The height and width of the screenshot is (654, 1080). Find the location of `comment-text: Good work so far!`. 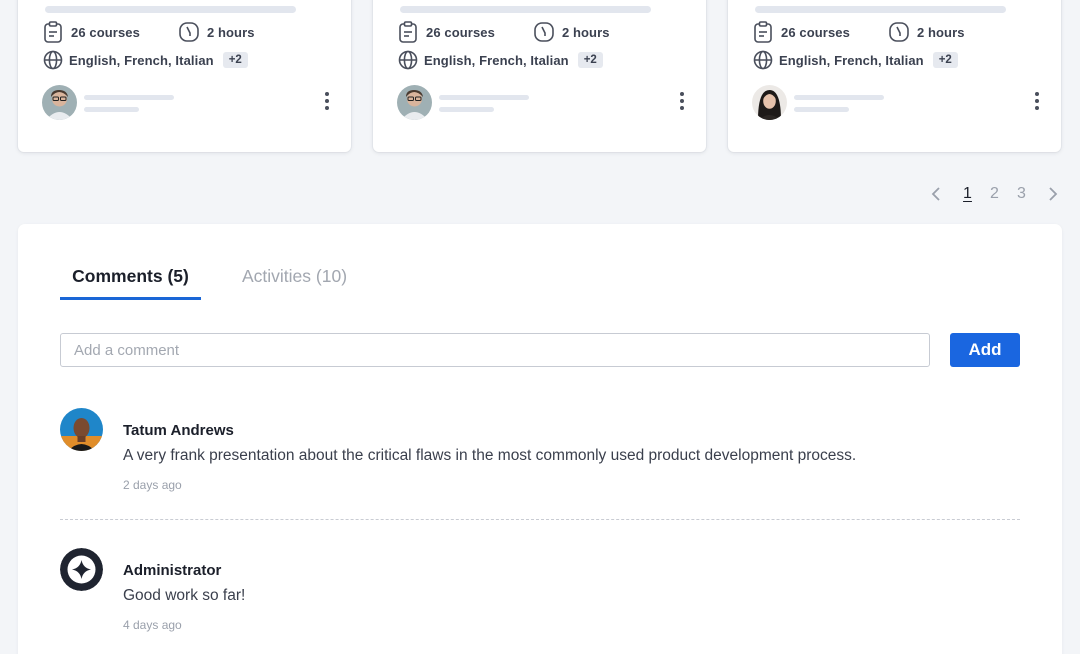

comment-text: Good work so far! is located at coordinates (184, 595).